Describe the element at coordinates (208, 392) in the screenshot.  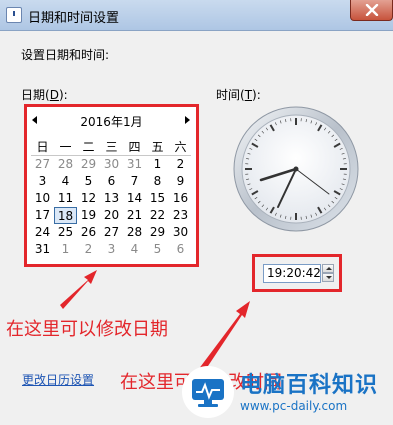
I see `monitor-logo-icon` at that location.